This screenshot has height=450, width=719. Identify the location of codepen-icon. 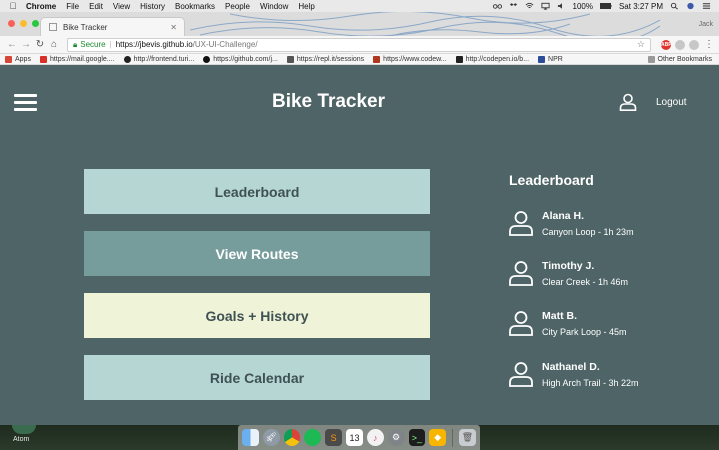
(459, 59).